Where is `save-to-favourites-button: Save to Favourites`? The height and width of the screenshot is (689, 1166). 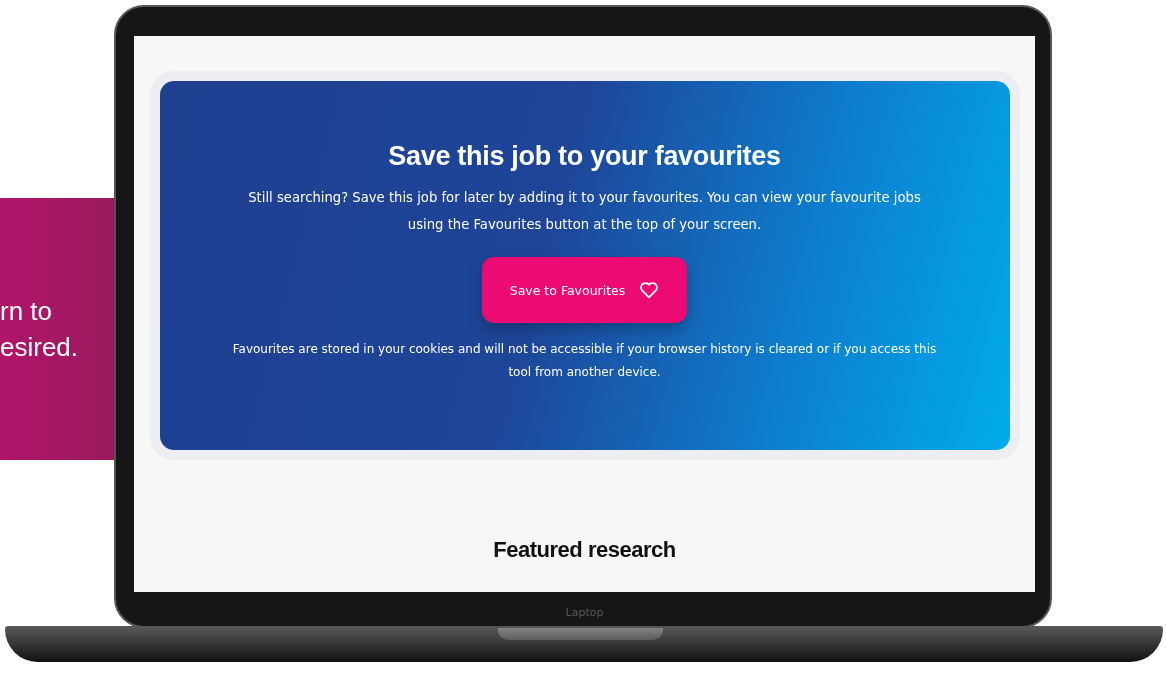 save-to-favourites-button: Save to Favourites is located at coordinates (584, 290).